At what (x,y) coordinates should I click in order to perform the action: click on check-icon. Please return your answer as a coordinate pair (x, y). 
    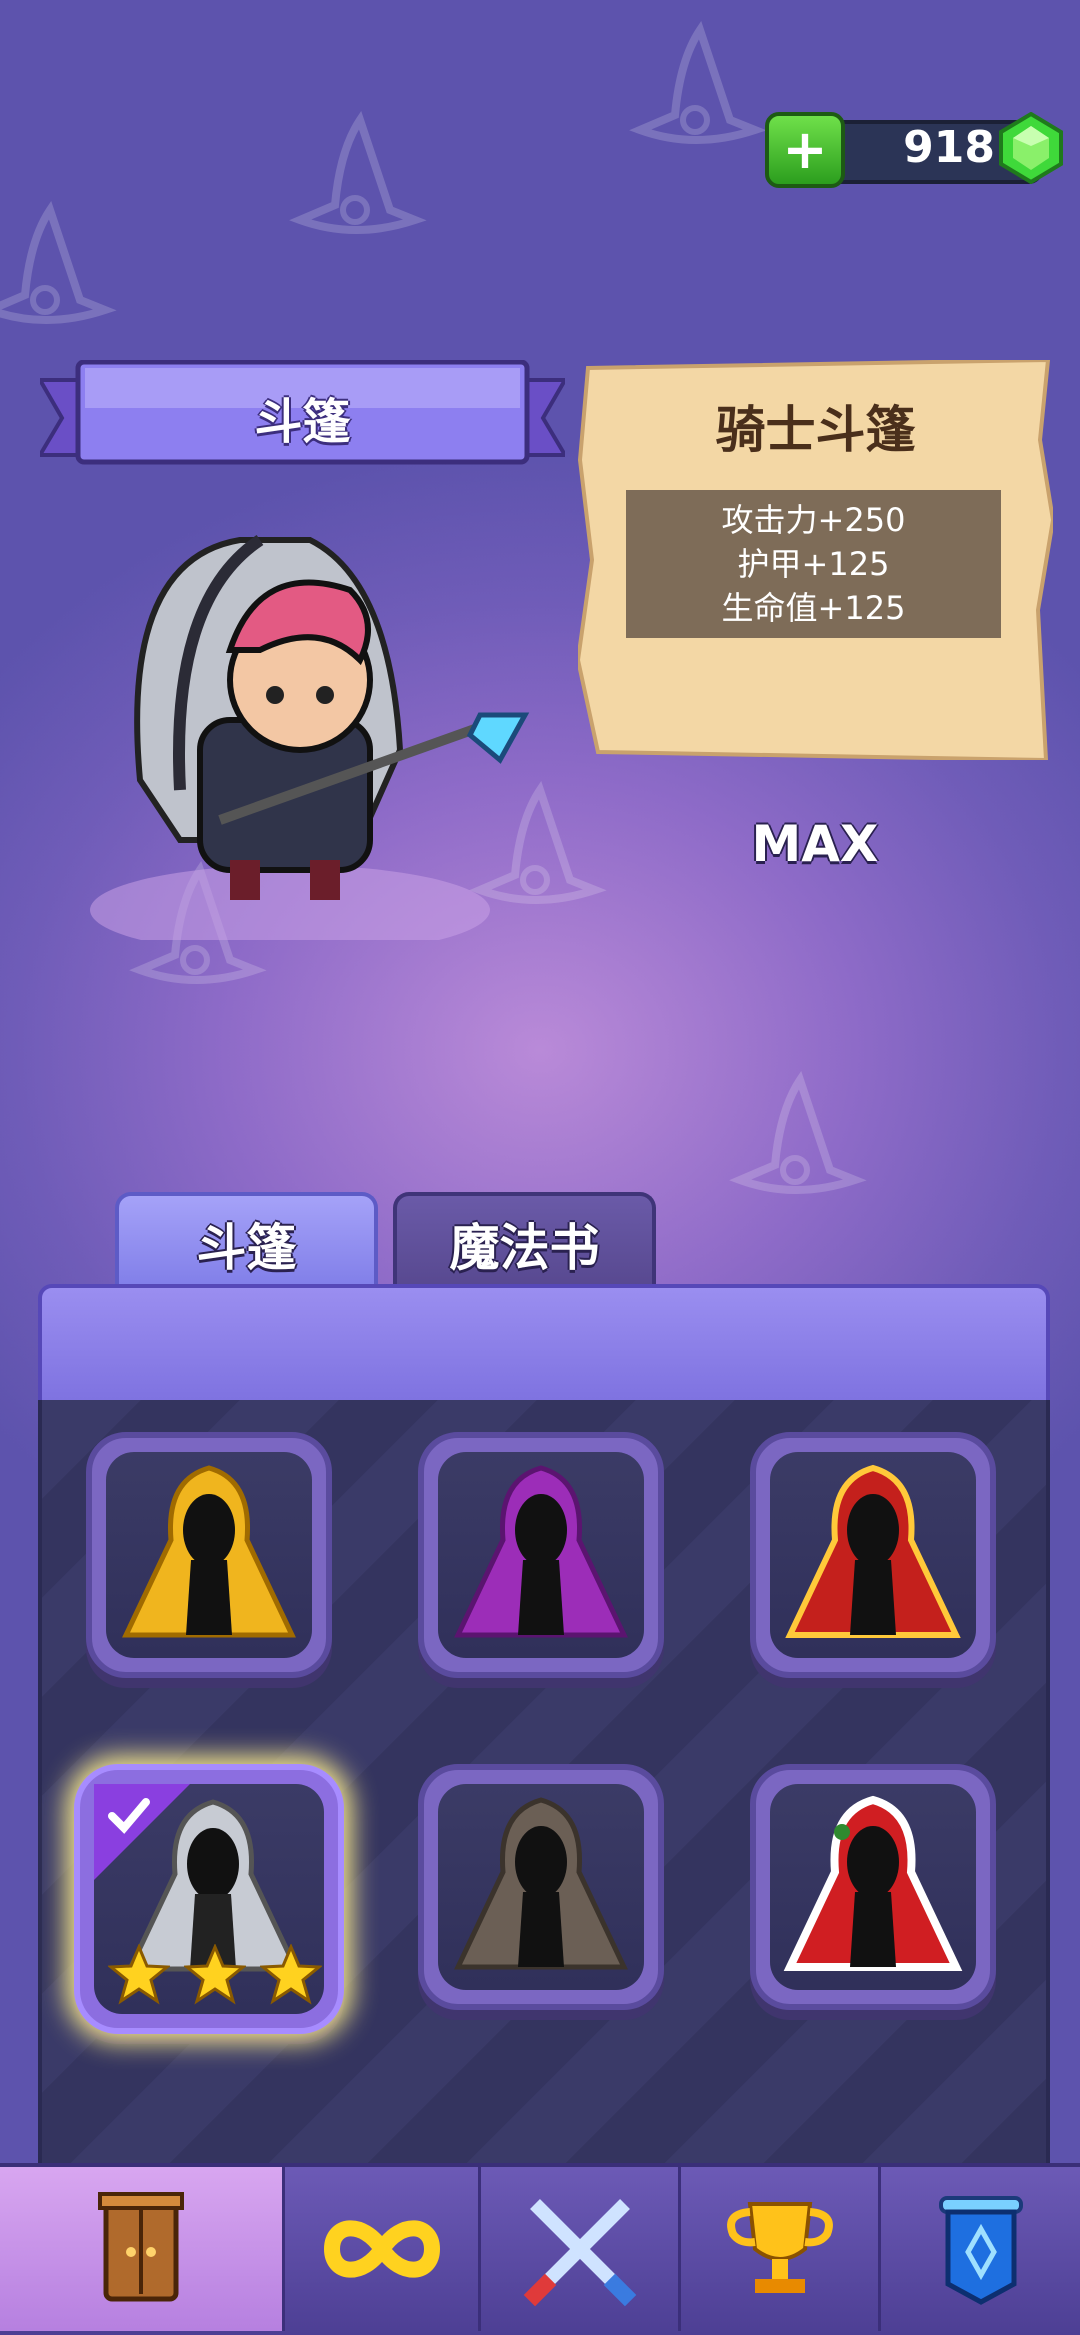
    Looking at the image, I should click on (142, 1832).